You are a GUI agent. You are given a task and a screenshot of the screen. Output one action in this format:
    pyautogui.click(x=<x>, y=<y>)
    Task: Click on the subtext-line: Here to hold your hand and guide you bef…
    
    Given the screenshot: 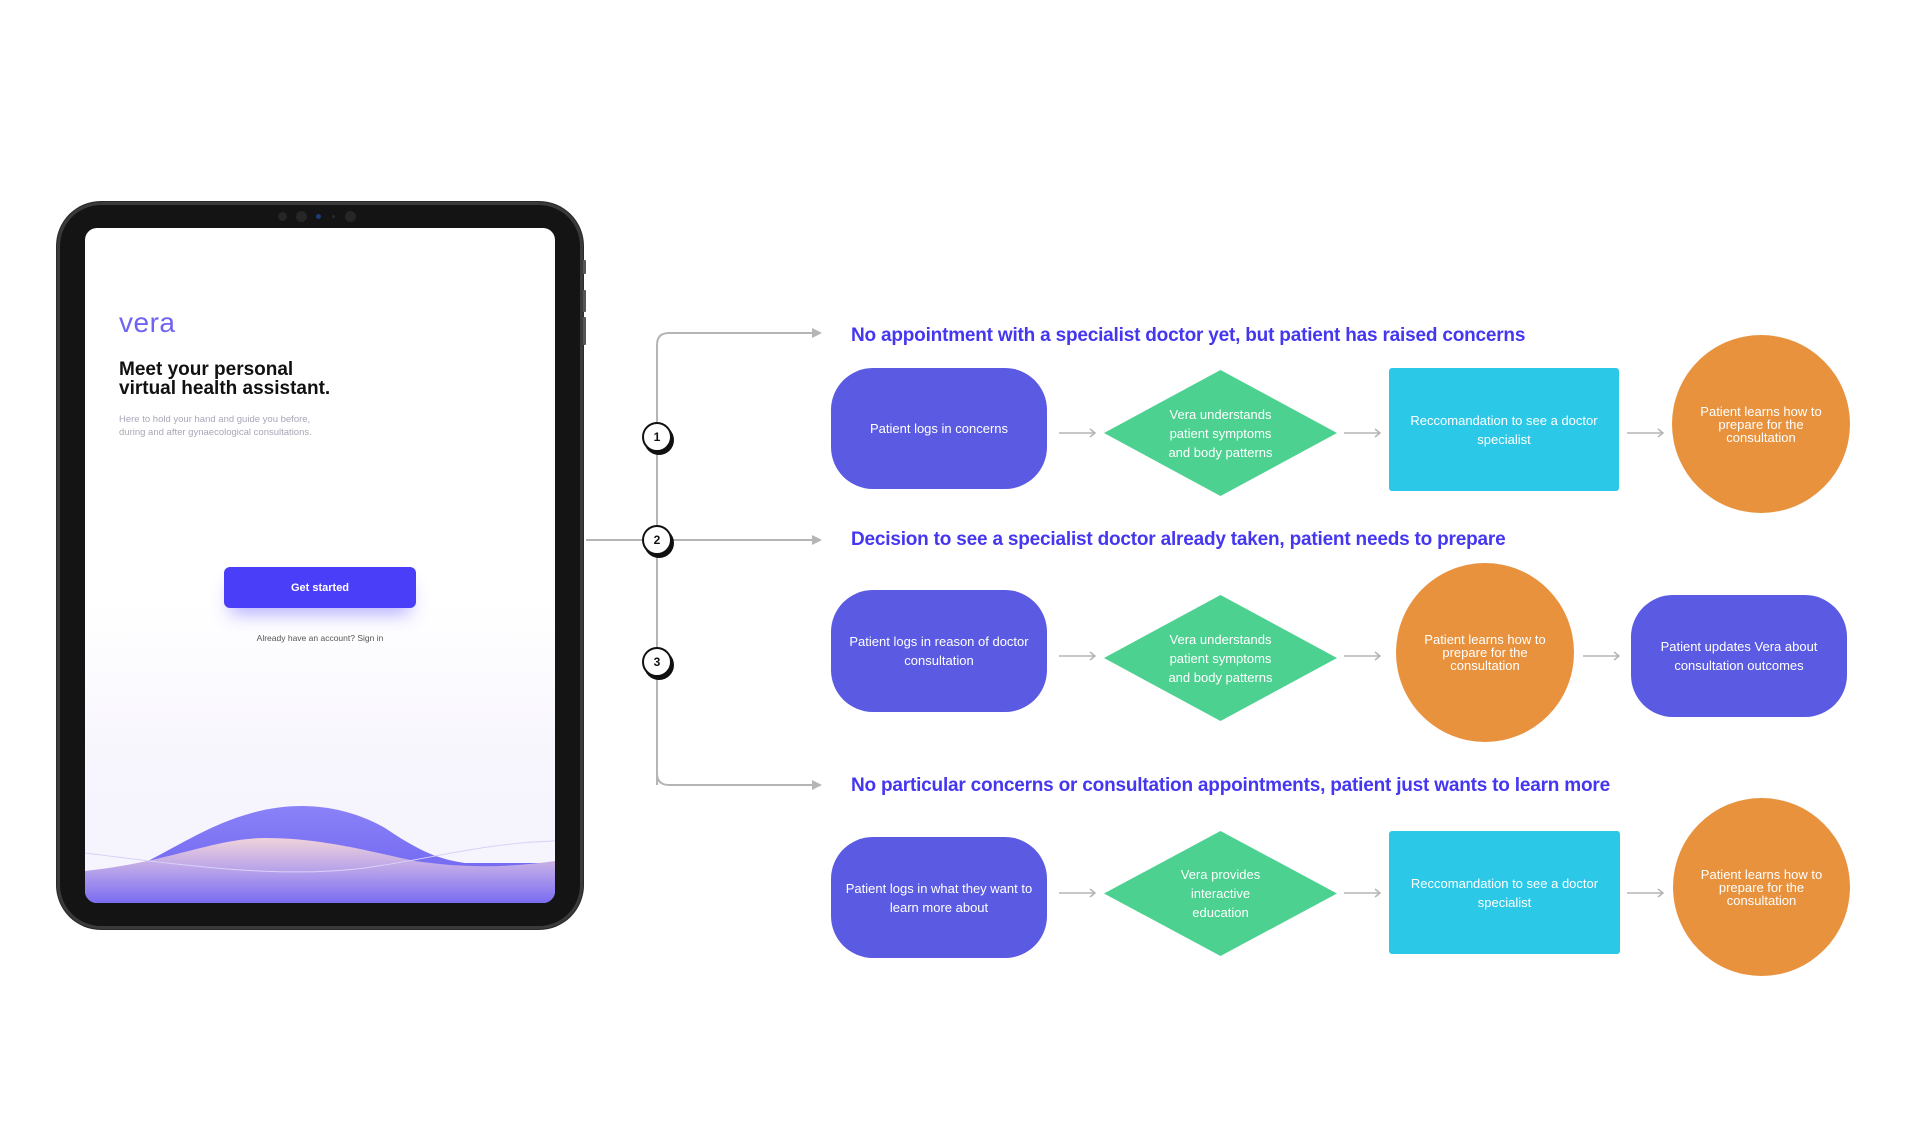 What is the action you would take?
    pyautogui.click(x=215, y=419)
    